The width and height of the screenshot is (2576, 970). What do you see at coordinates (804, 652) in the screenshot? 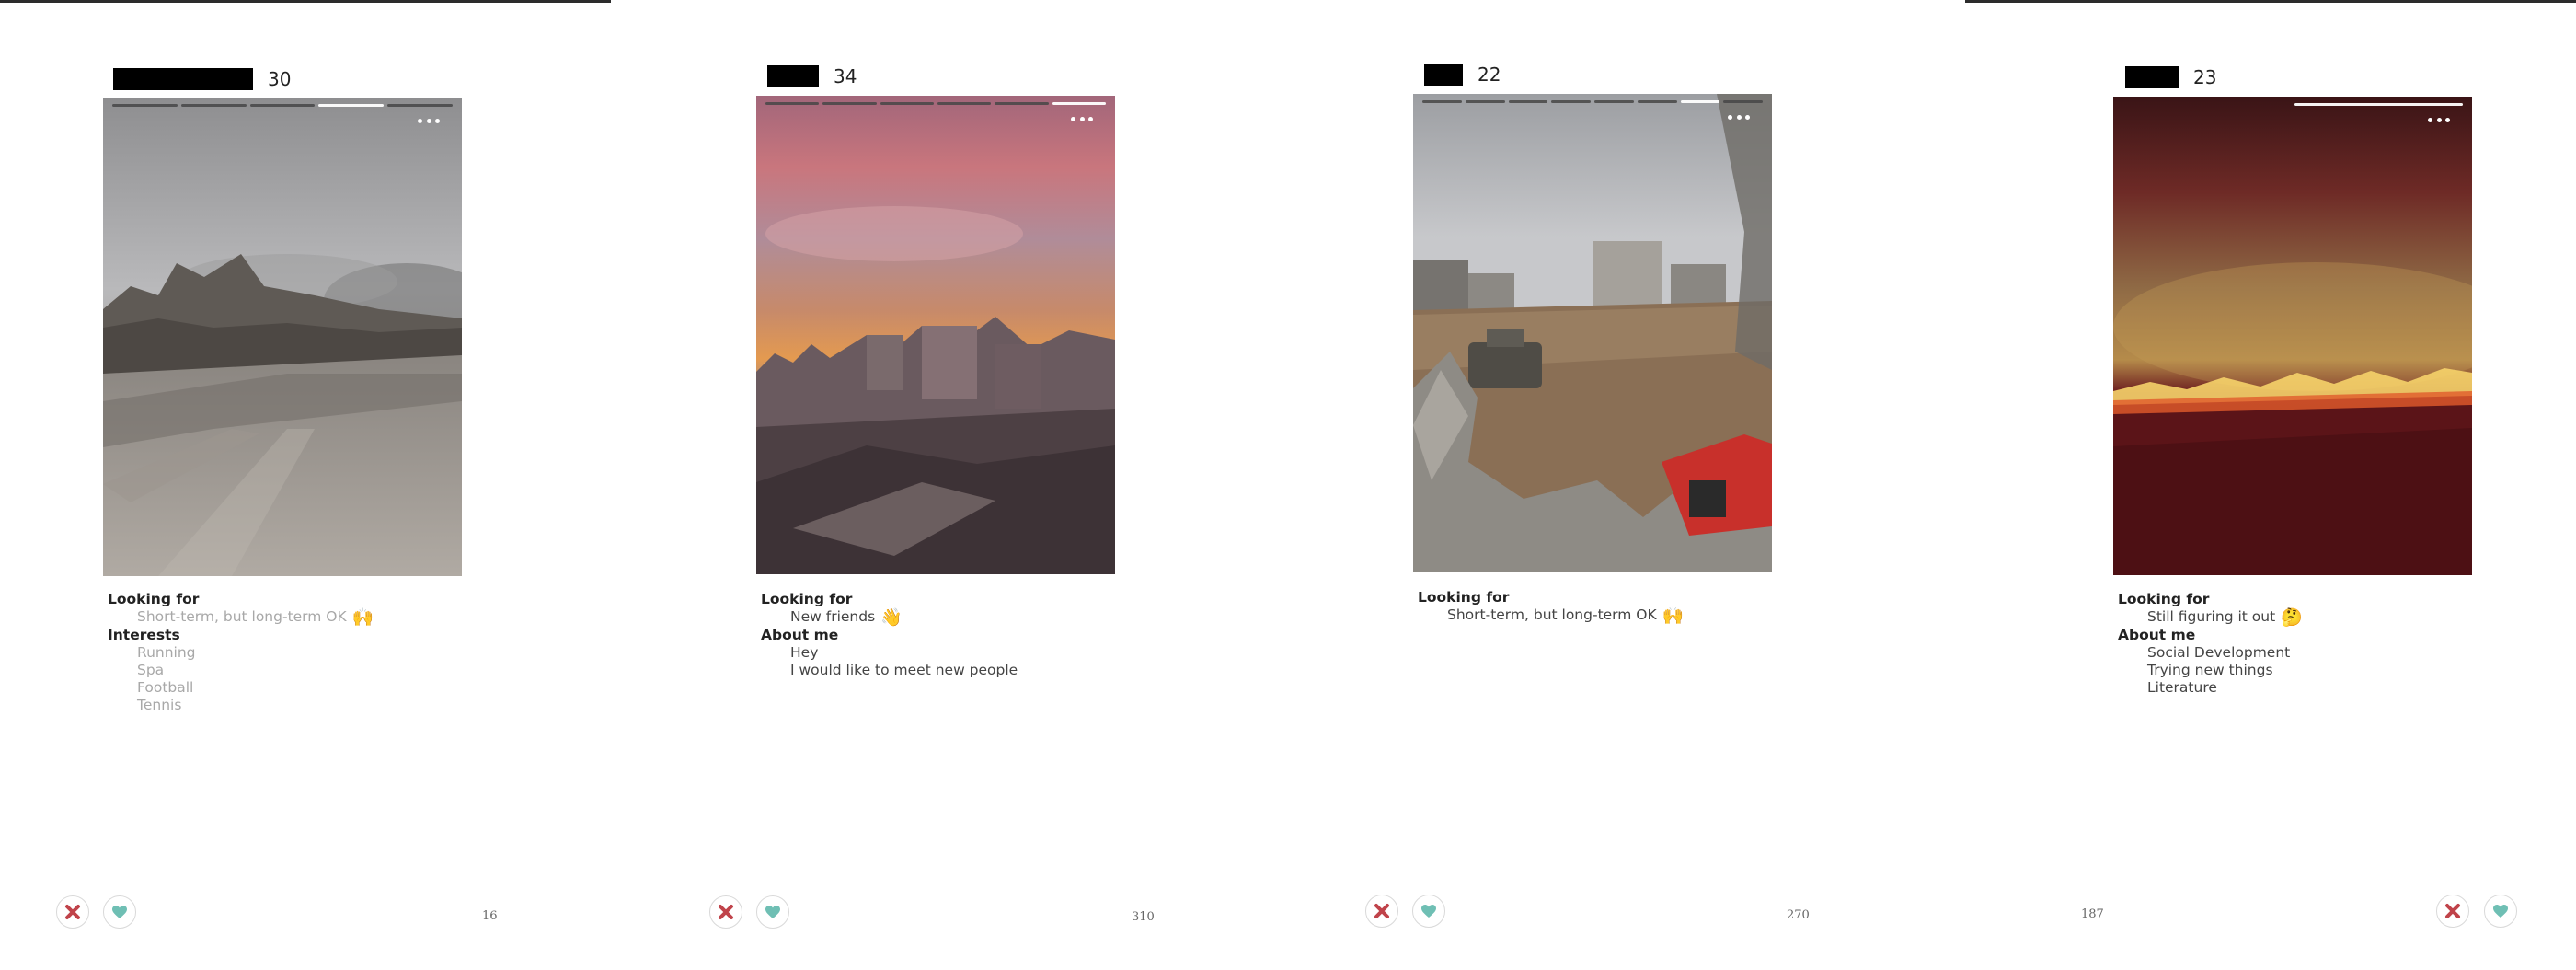
I see `section-value: Hey` at bounding box center [804, 652].